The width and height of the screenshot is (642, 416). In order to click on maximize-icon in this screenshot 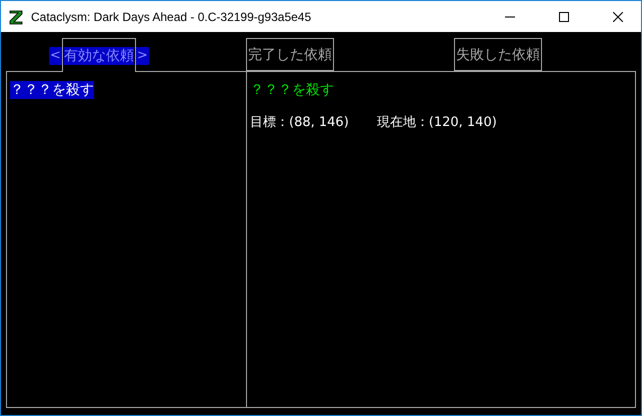, I will do `click(564, 17)`.